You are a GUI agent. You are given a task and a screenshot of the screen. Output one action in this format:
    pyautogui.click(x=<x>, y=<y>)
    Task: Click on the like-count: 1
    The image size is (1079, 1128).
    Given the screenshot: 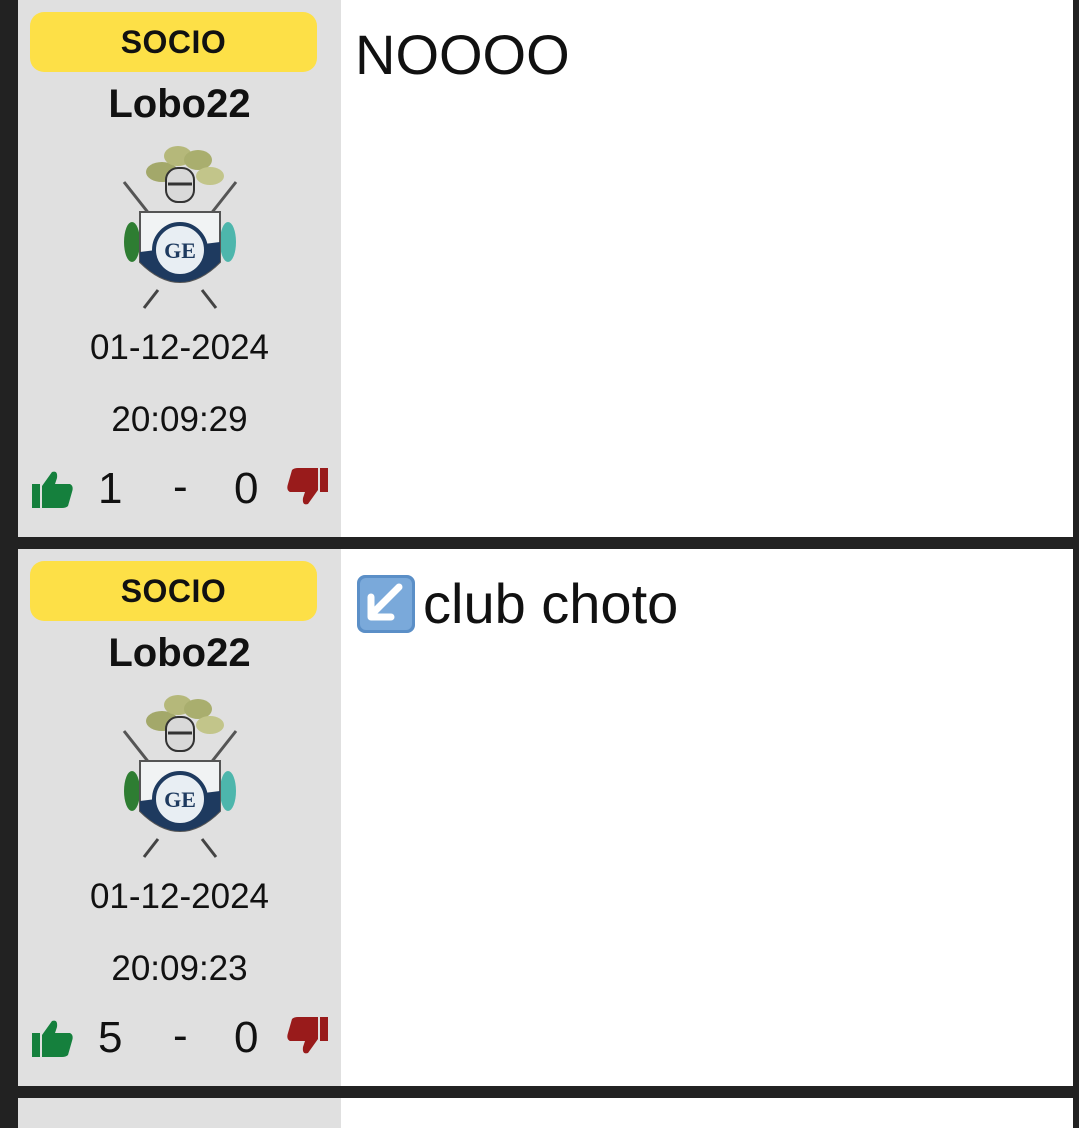 What is the action you would take?
    pyautogui.click(x=110, y=488)
    